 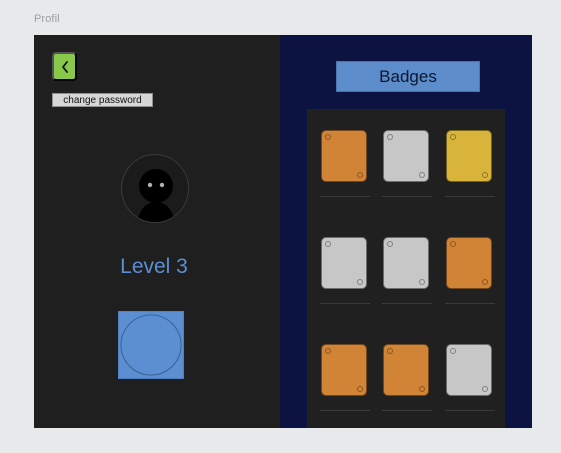 What do you see at coordinates (408, 76) in the screenshot?
I see `badges-title: Badges` at bounding box center [408, 76].